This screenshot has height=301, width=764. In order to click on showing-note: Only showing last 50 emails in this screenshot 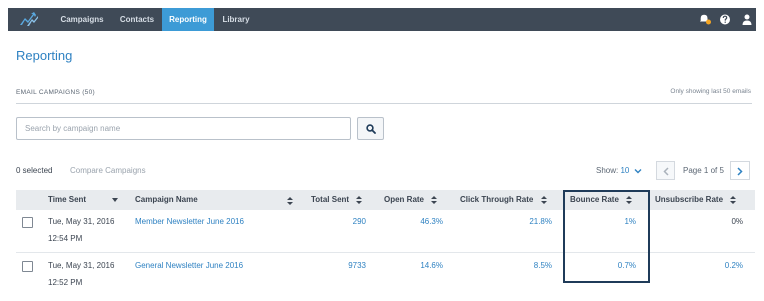, I will do `click(710, 91)`.